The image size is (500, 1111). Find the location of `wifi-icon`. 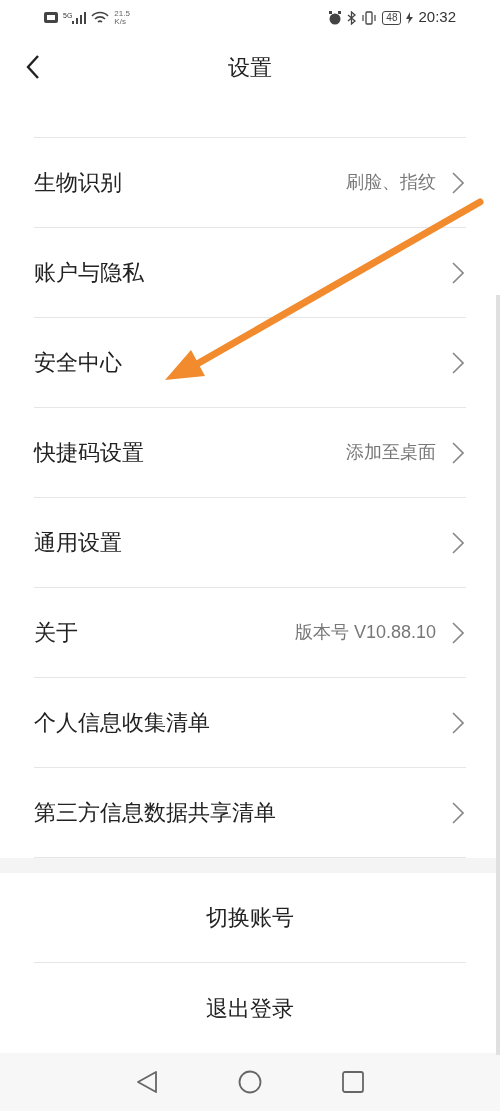

wifi-icon is located at coordinates (100, 17).